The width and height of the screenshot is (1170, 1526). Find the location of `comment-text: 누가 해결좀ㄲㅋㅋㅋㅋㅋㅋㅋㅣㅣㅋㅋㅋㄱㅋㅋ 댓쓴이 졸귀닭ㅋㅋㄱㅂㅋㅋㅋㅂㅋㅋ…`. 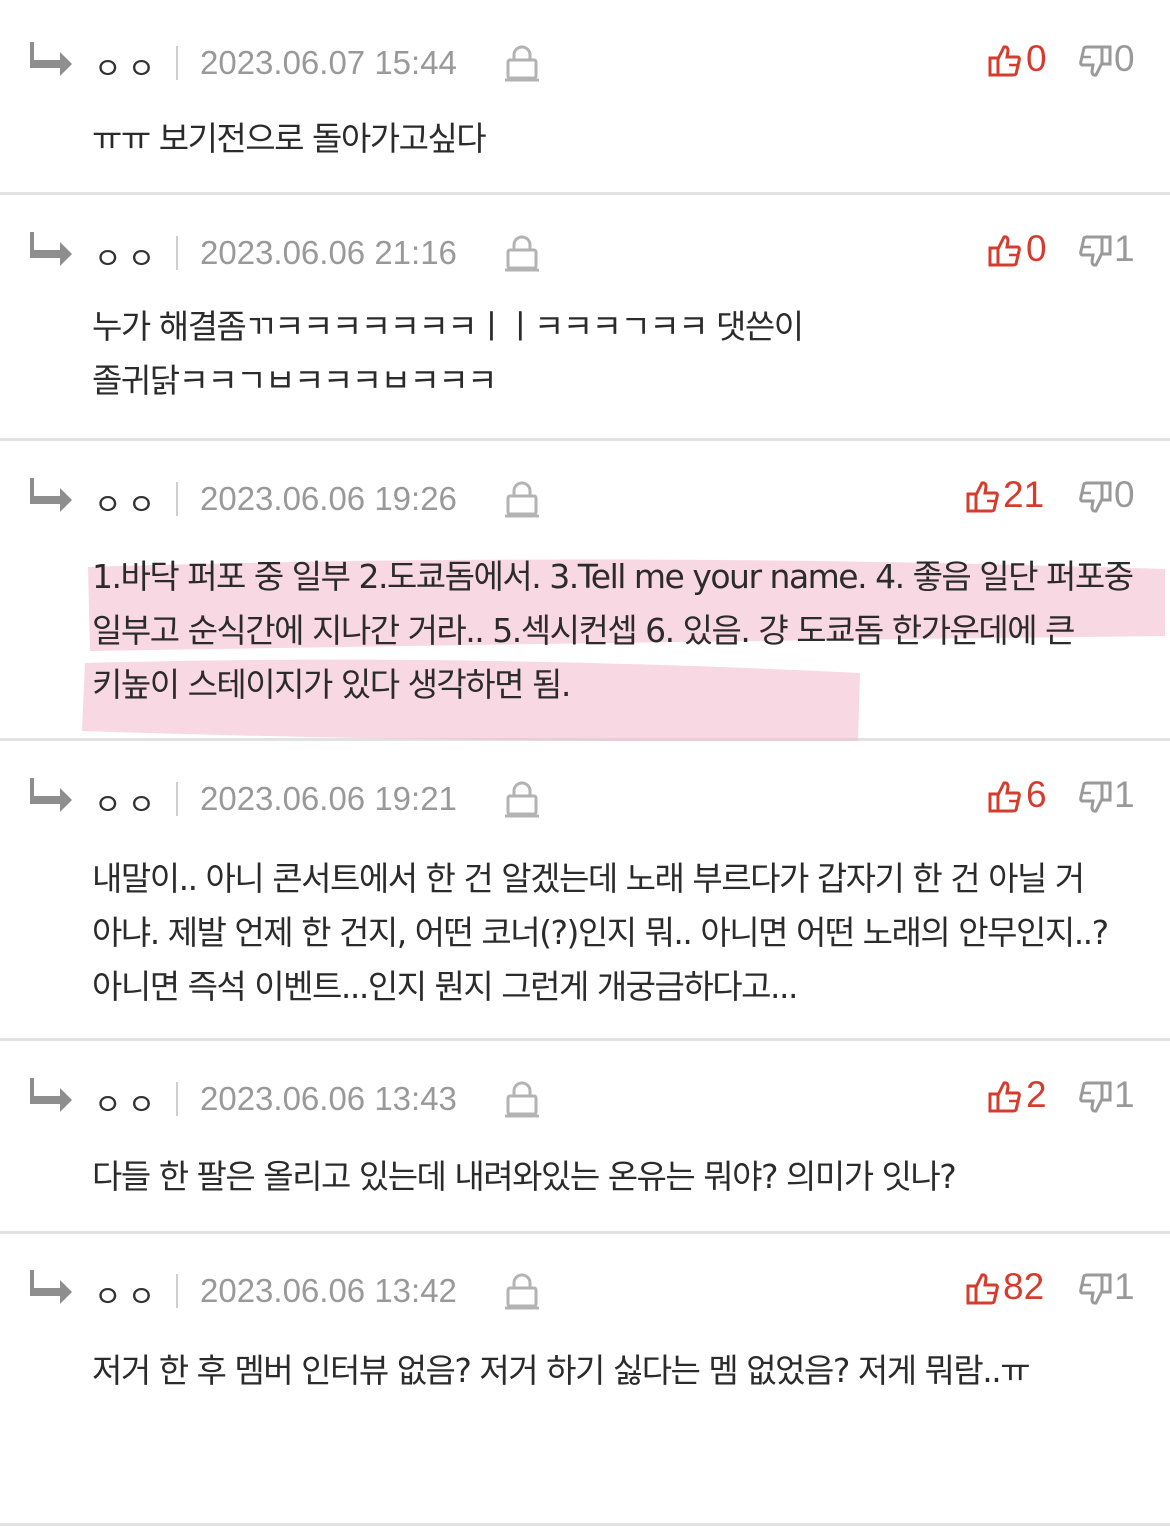

comment-text: 누가 해결좀ㄲㅋㅋㅋㅋㅋㅋㅋㅣㅣㅋㅋㅋㄱㅋㅋ 댓쓴이 졸귀닭ㅋㅋㄱㅂㅋㅋㅋㅂㅋㅋ… is located at coordinates (448, 353).